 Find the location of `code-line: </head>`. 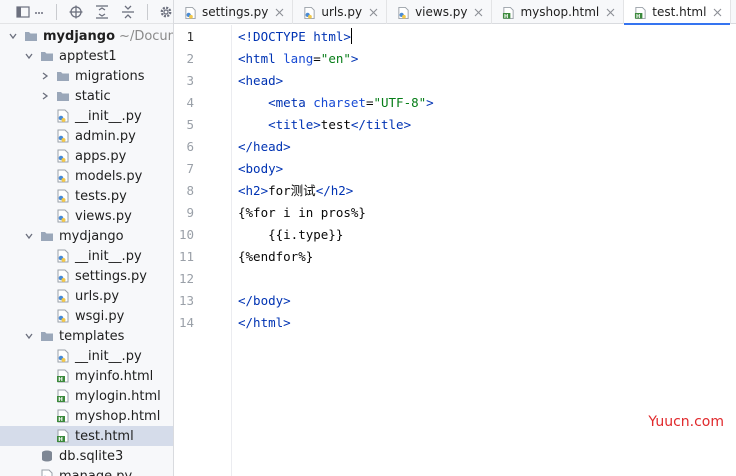

code-line: </head> is located at coordinates (264, 147).